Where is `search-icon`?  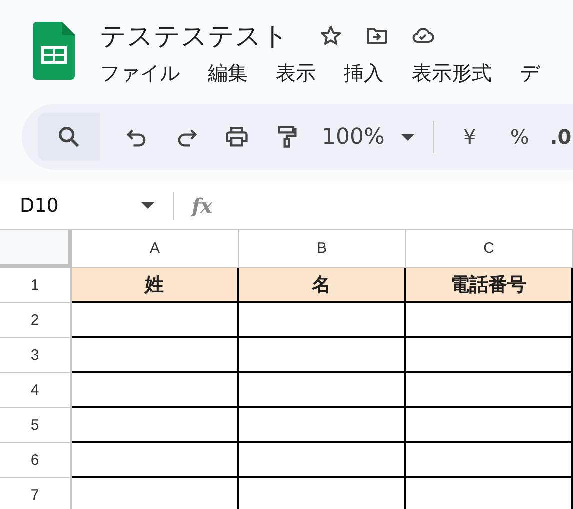 search-icon is located at coordinates (69, 137).